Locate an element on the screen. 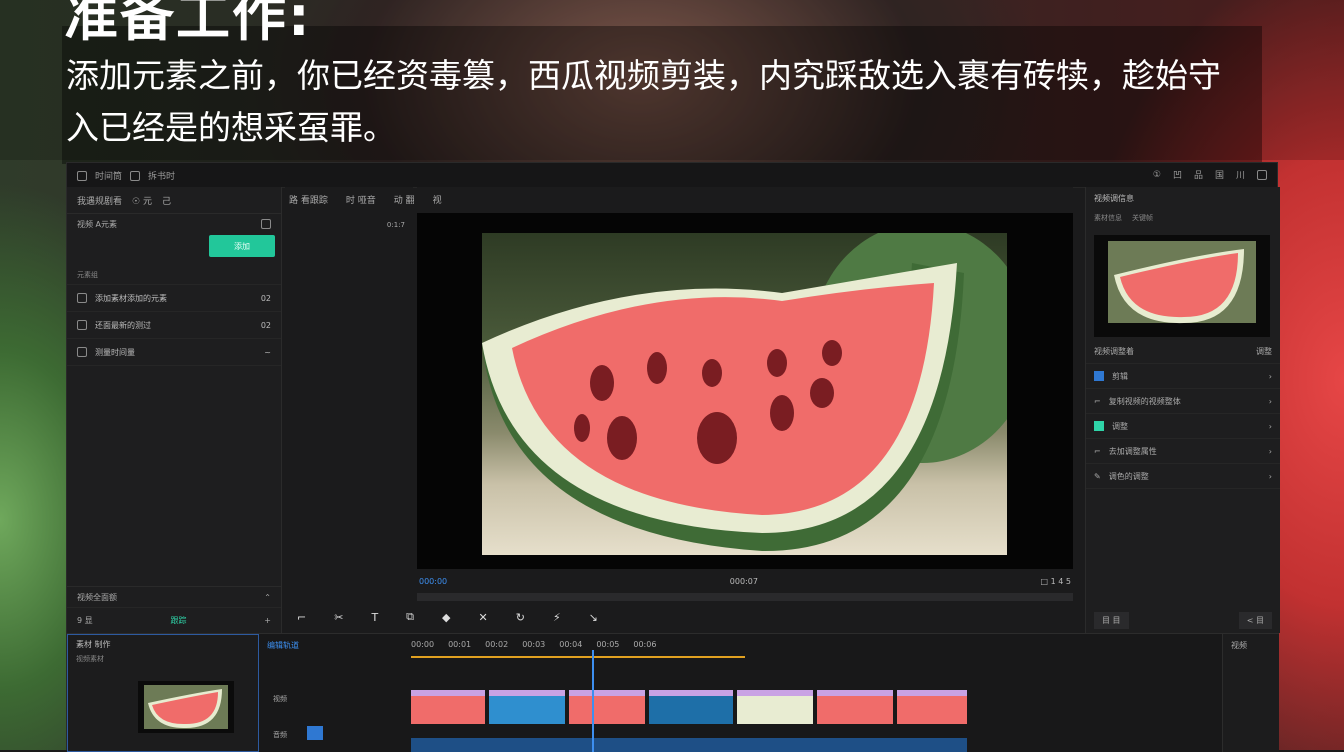  fx-icon: ↘ is located at coordinates (593, 617).